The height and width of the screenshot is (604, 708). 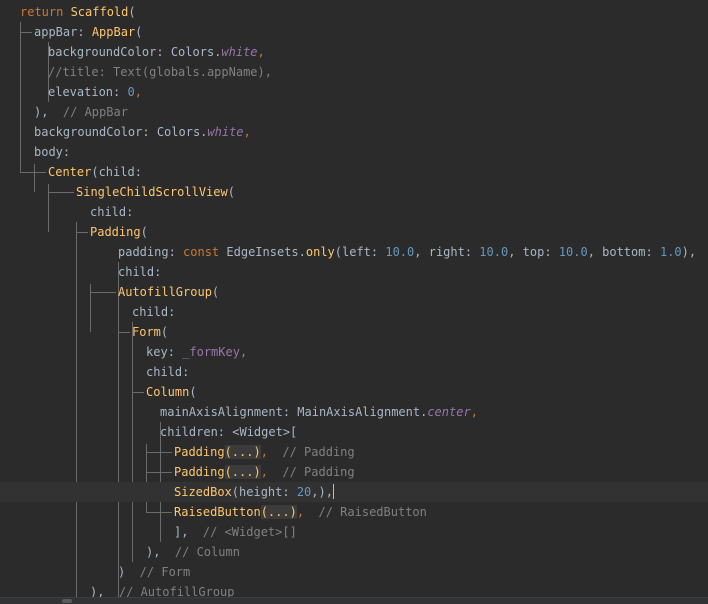 I want to click on code-line: Form(, so click(x=354, y=332).